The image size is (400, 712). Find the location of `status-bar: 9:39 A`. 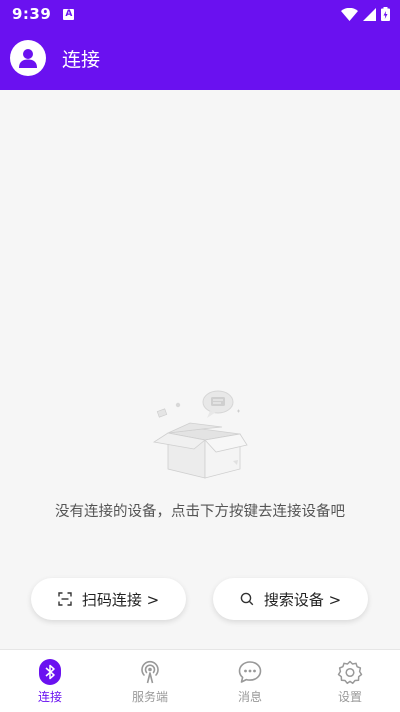

status-bar: 9:39 A is located at coordinates (200, 14).